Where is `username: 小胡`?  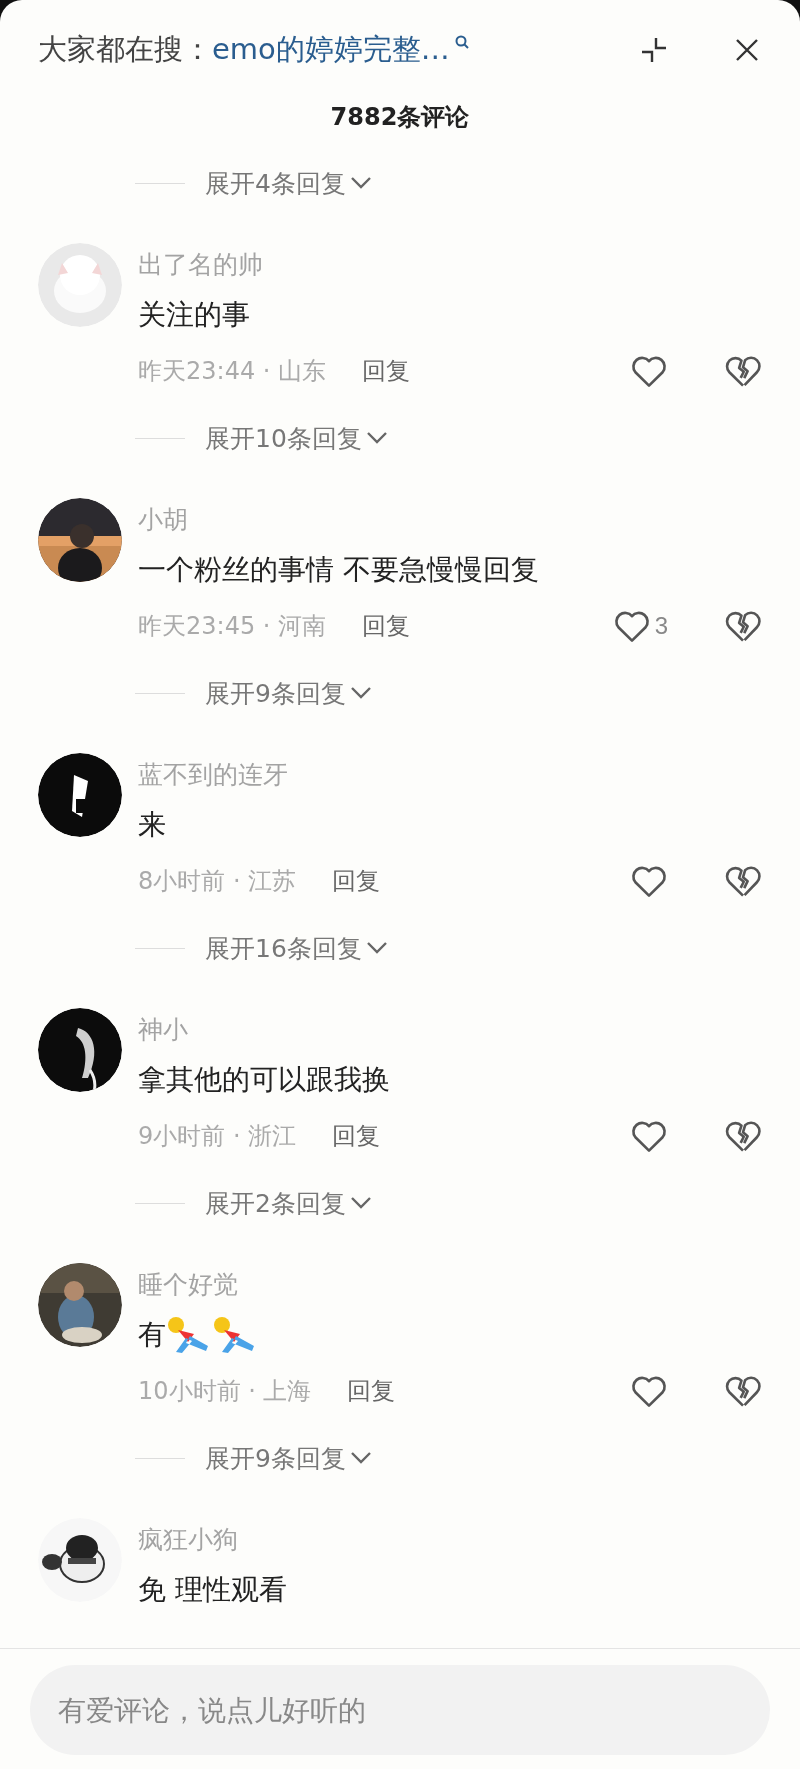 username: 小胡 is located at coordinates (163, 520).